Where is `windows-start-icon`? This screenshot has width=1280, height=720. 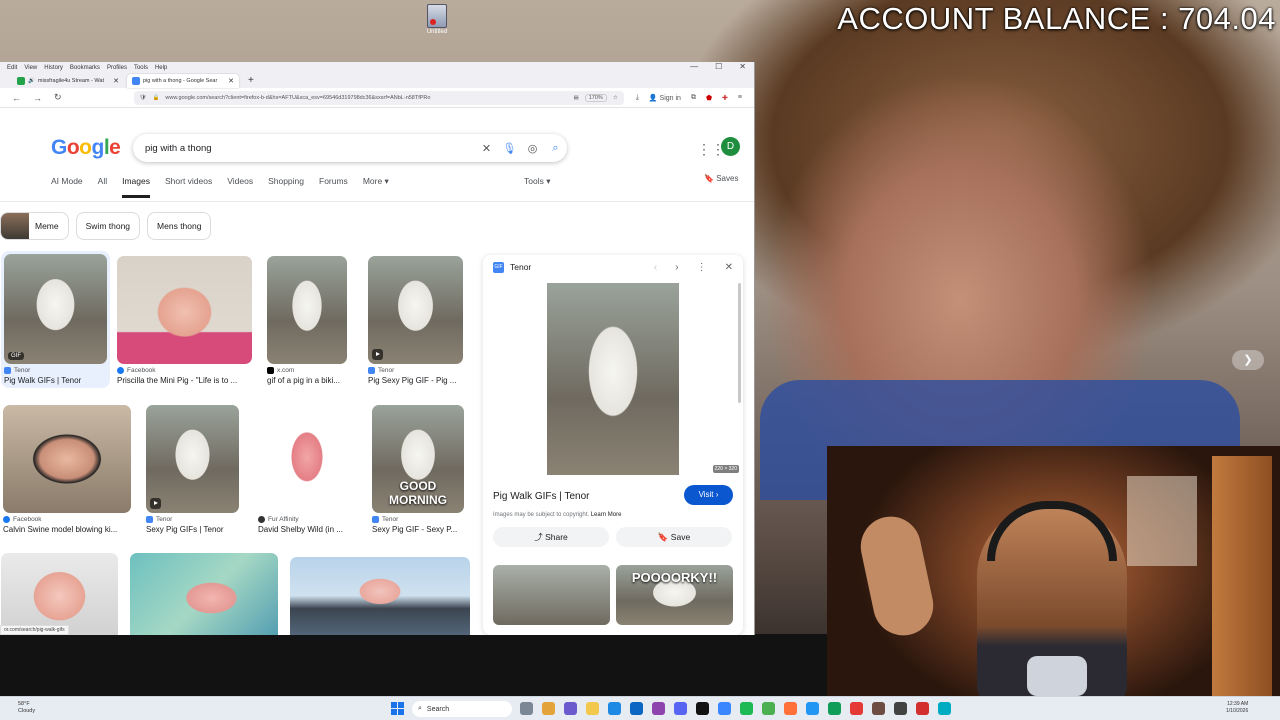
windows-start-icon is located at coordinates (397, 708).